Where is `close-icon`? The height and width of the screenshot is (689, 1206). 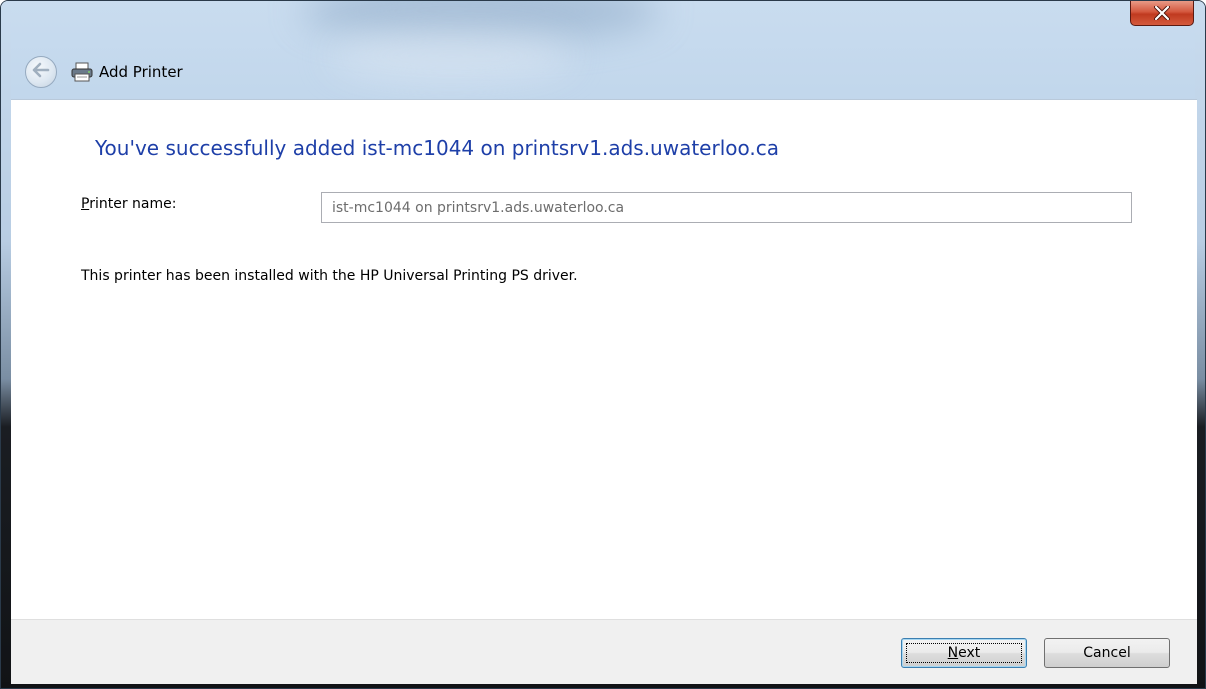 close-icon is located at coordinates (1162, 13).